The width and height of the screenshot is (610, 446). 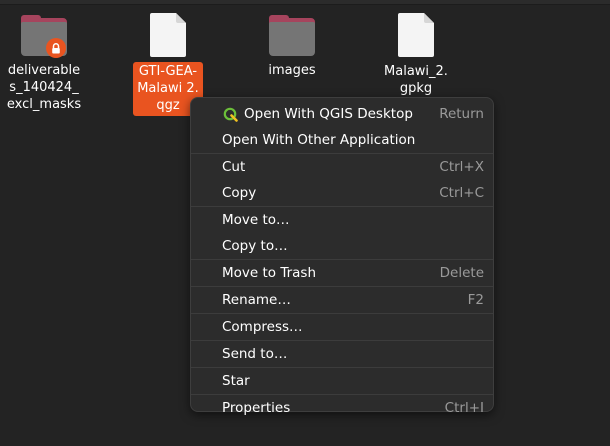 What do you see at coordinates (236, 381) in the screenshot?
I see `menu-item-label: Star` at bounding box center [236, 381].